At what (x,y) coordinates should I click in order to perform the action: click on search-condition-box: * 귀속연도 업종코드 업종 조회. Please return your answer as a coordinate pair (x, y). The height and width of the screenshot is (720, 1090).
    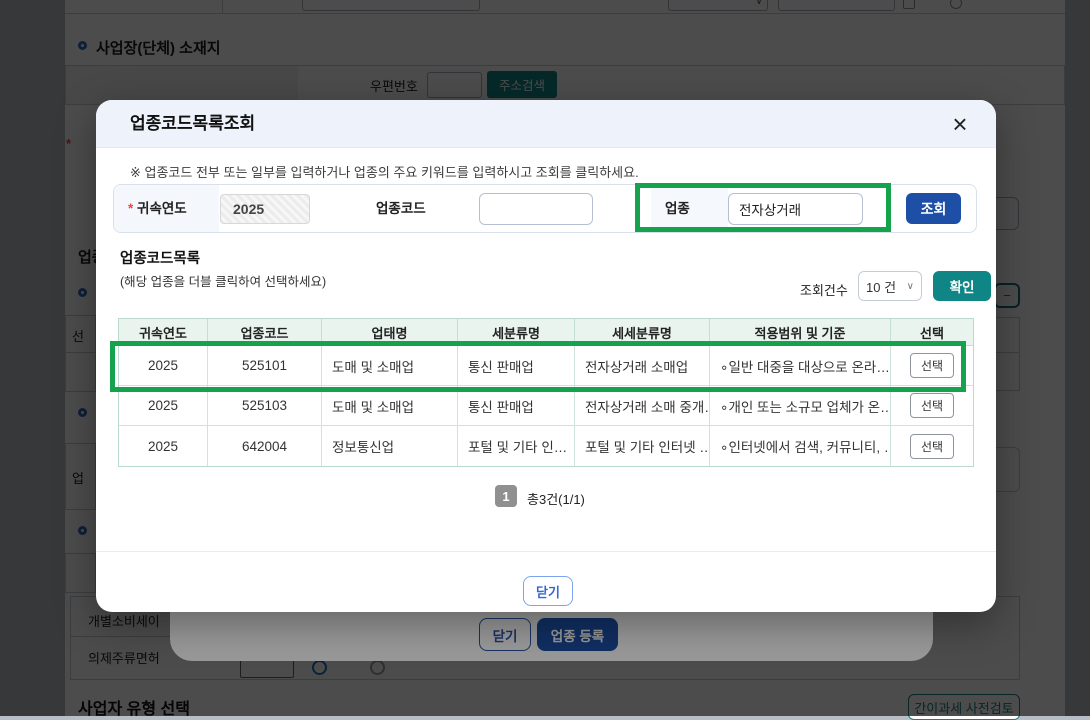
    Looking at the image, I should click on (545, 208).